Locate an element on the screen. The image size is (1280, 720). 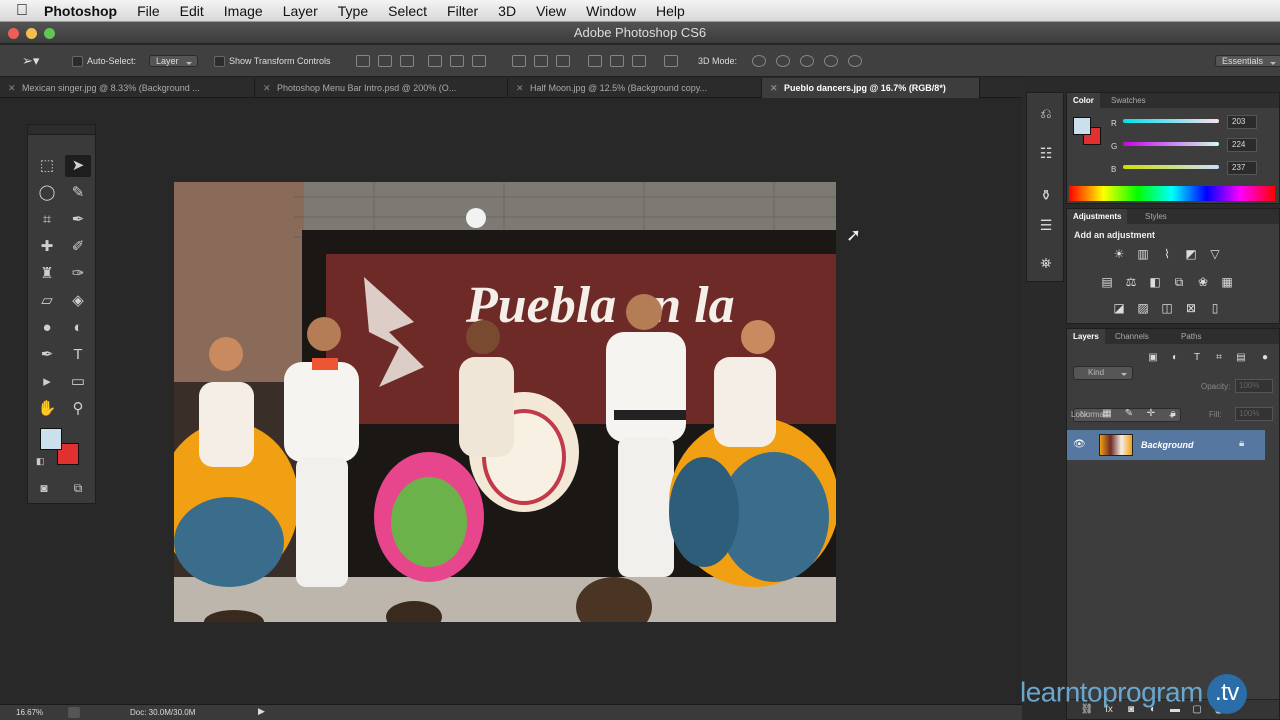
doc-tab-pueblo-dancers: ✕ Pueblo dancers.jpg @ 16.7% (RGB/8*) is located at coordinates (871, 88).